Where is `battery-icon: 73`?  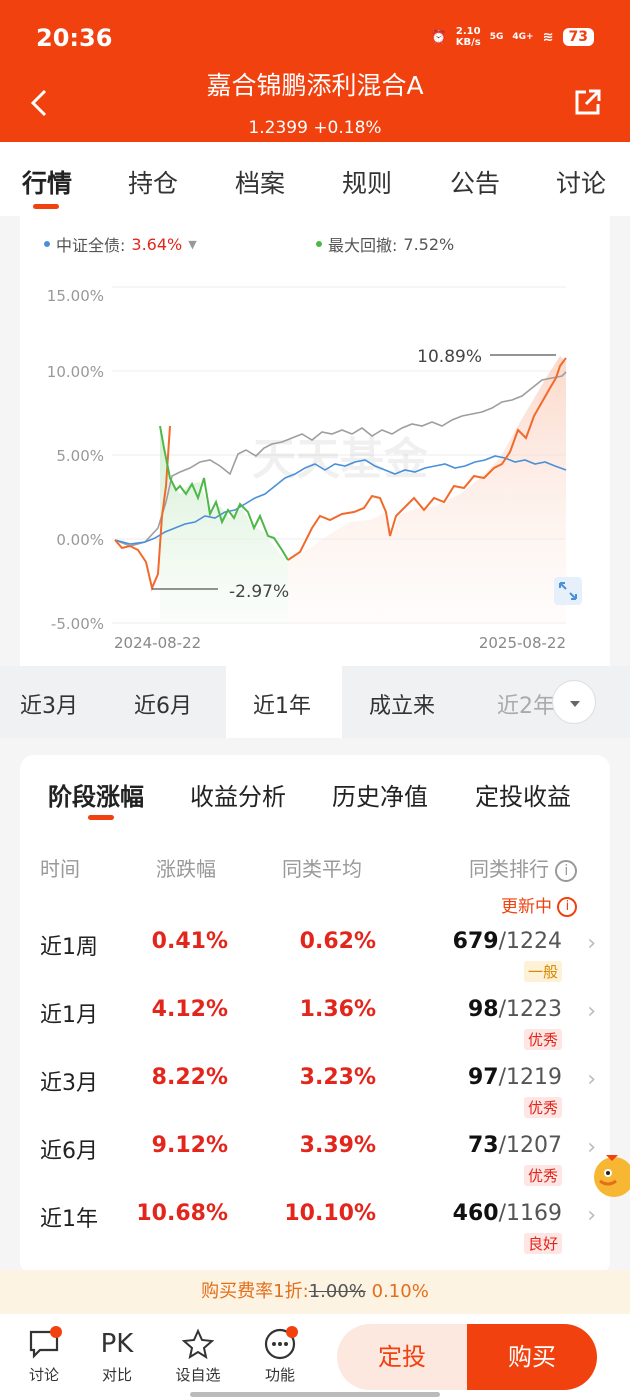
battery-icon: 73 is located at coordinates (578, 37).